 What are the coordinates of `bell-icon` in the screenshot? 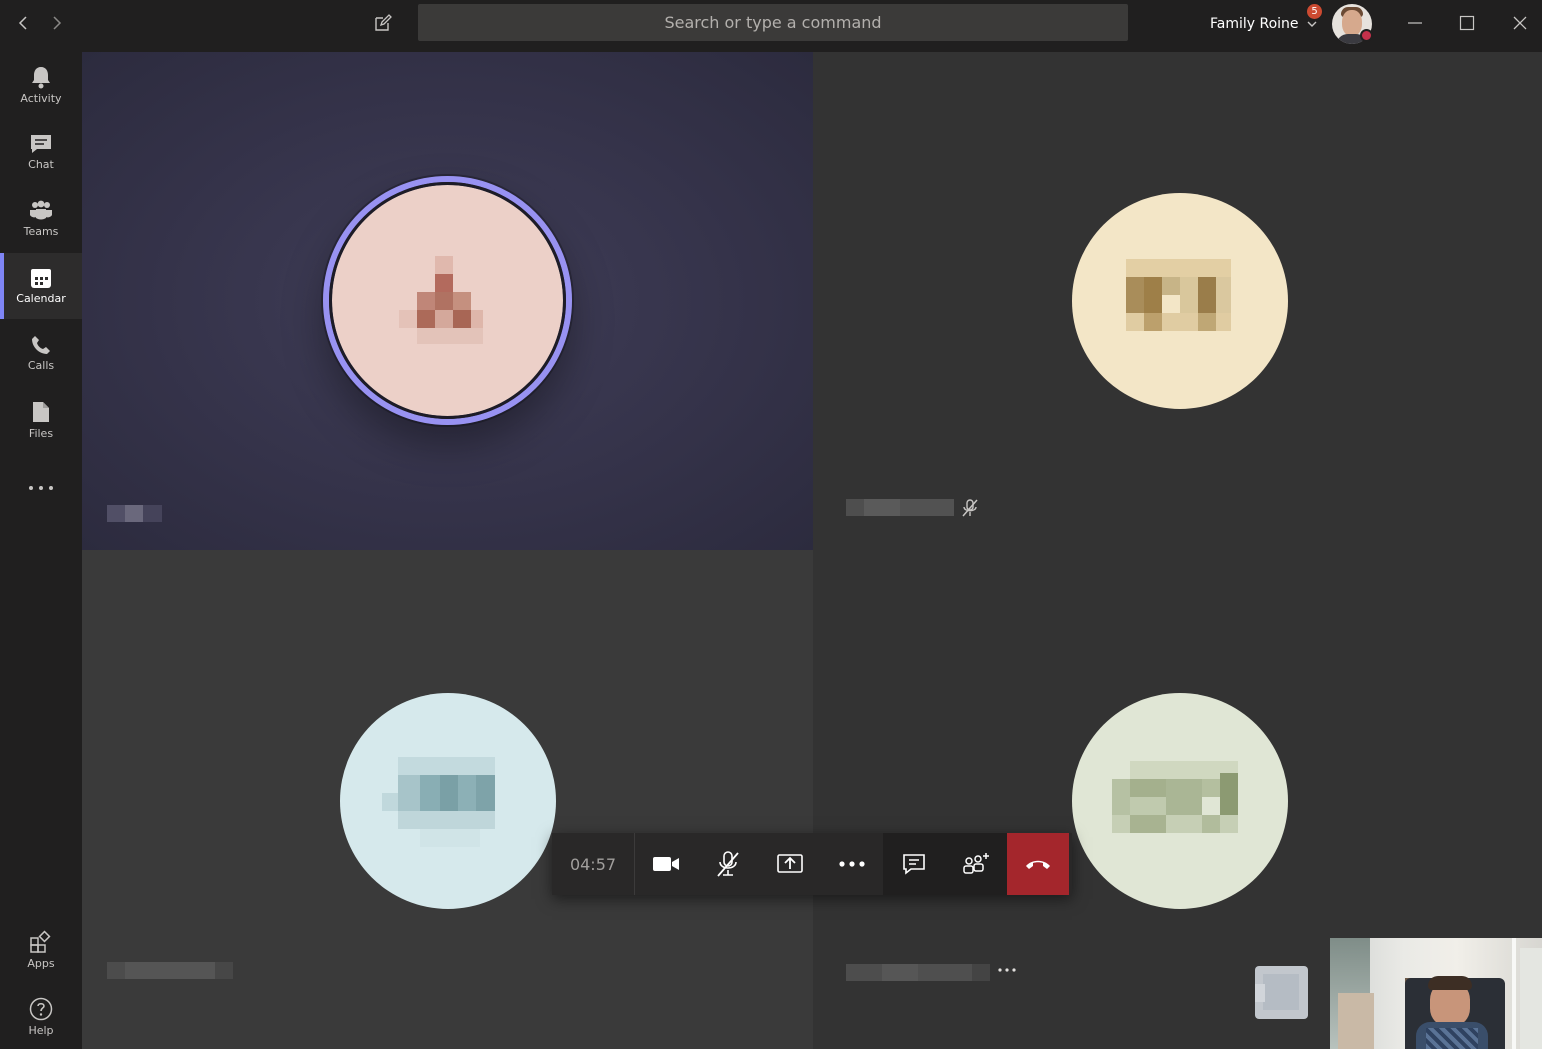 It's located at (41, 78).